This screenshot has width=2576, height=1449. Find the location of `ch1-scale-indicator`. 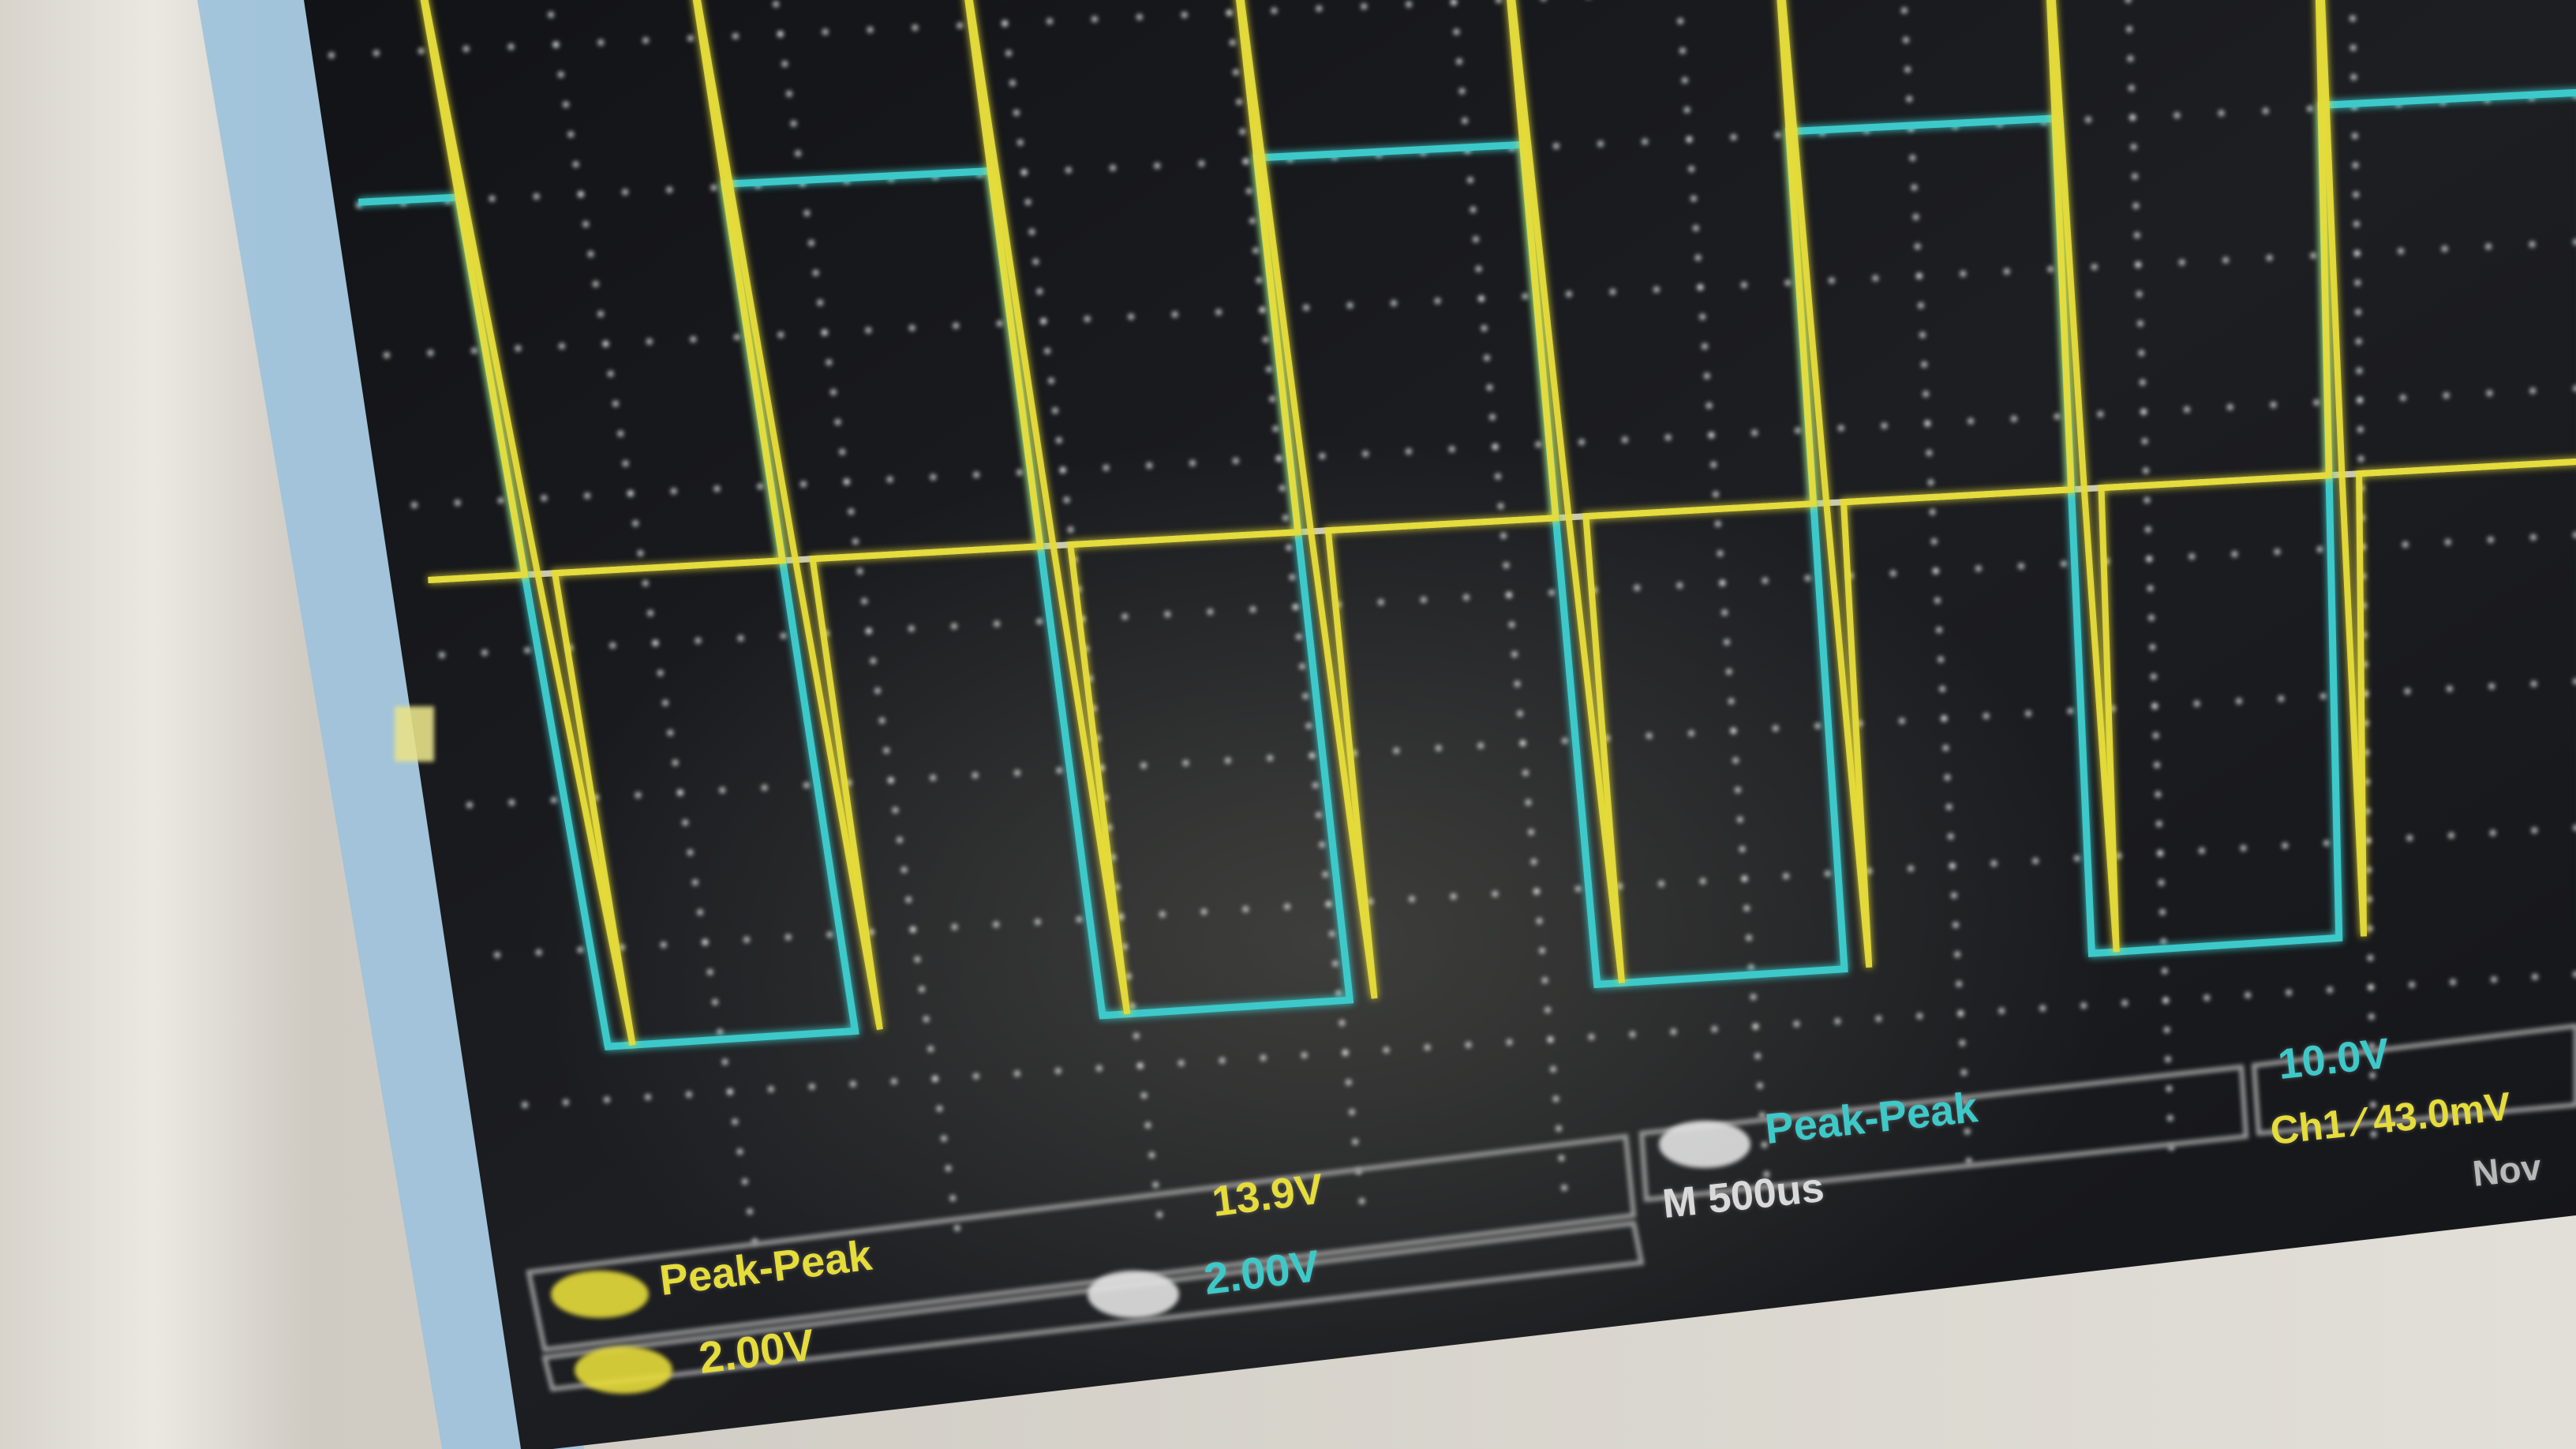

ch1-scale-indicator is located at coordinates (623, 1370).